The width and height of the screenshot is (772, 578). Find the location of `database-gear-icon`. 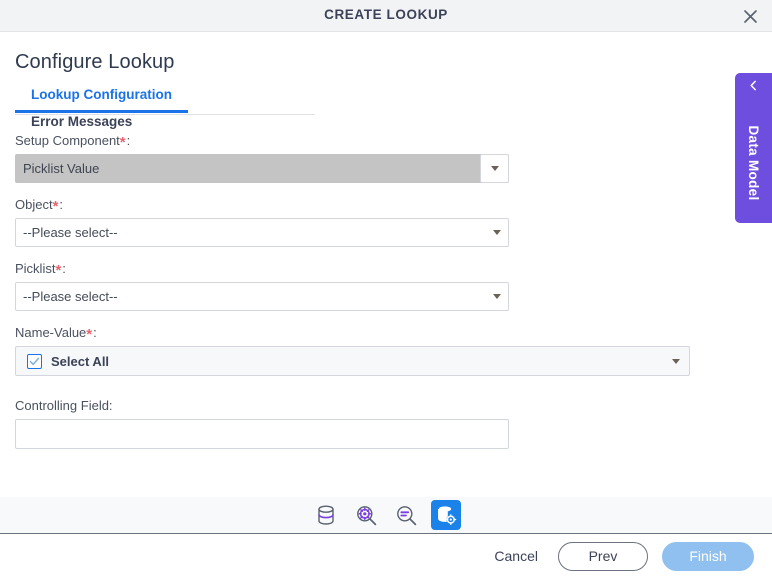

database-gear-icon is located at coordinates (446, 515).